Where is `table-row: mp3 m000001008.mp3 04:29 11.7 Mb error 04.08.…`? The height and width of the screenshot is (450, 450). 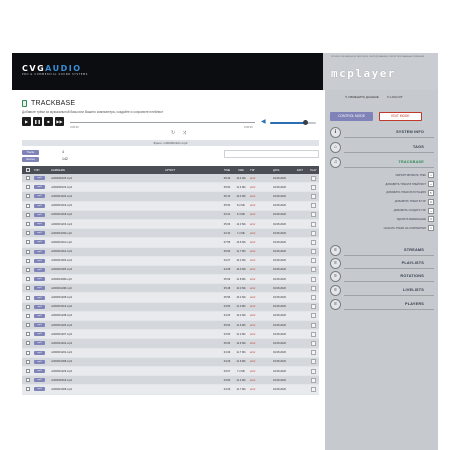
table-row: mp3 m000001008.mp3 04:29 11.7 Mb error 04.08.… is located at coordinates (170, 390).